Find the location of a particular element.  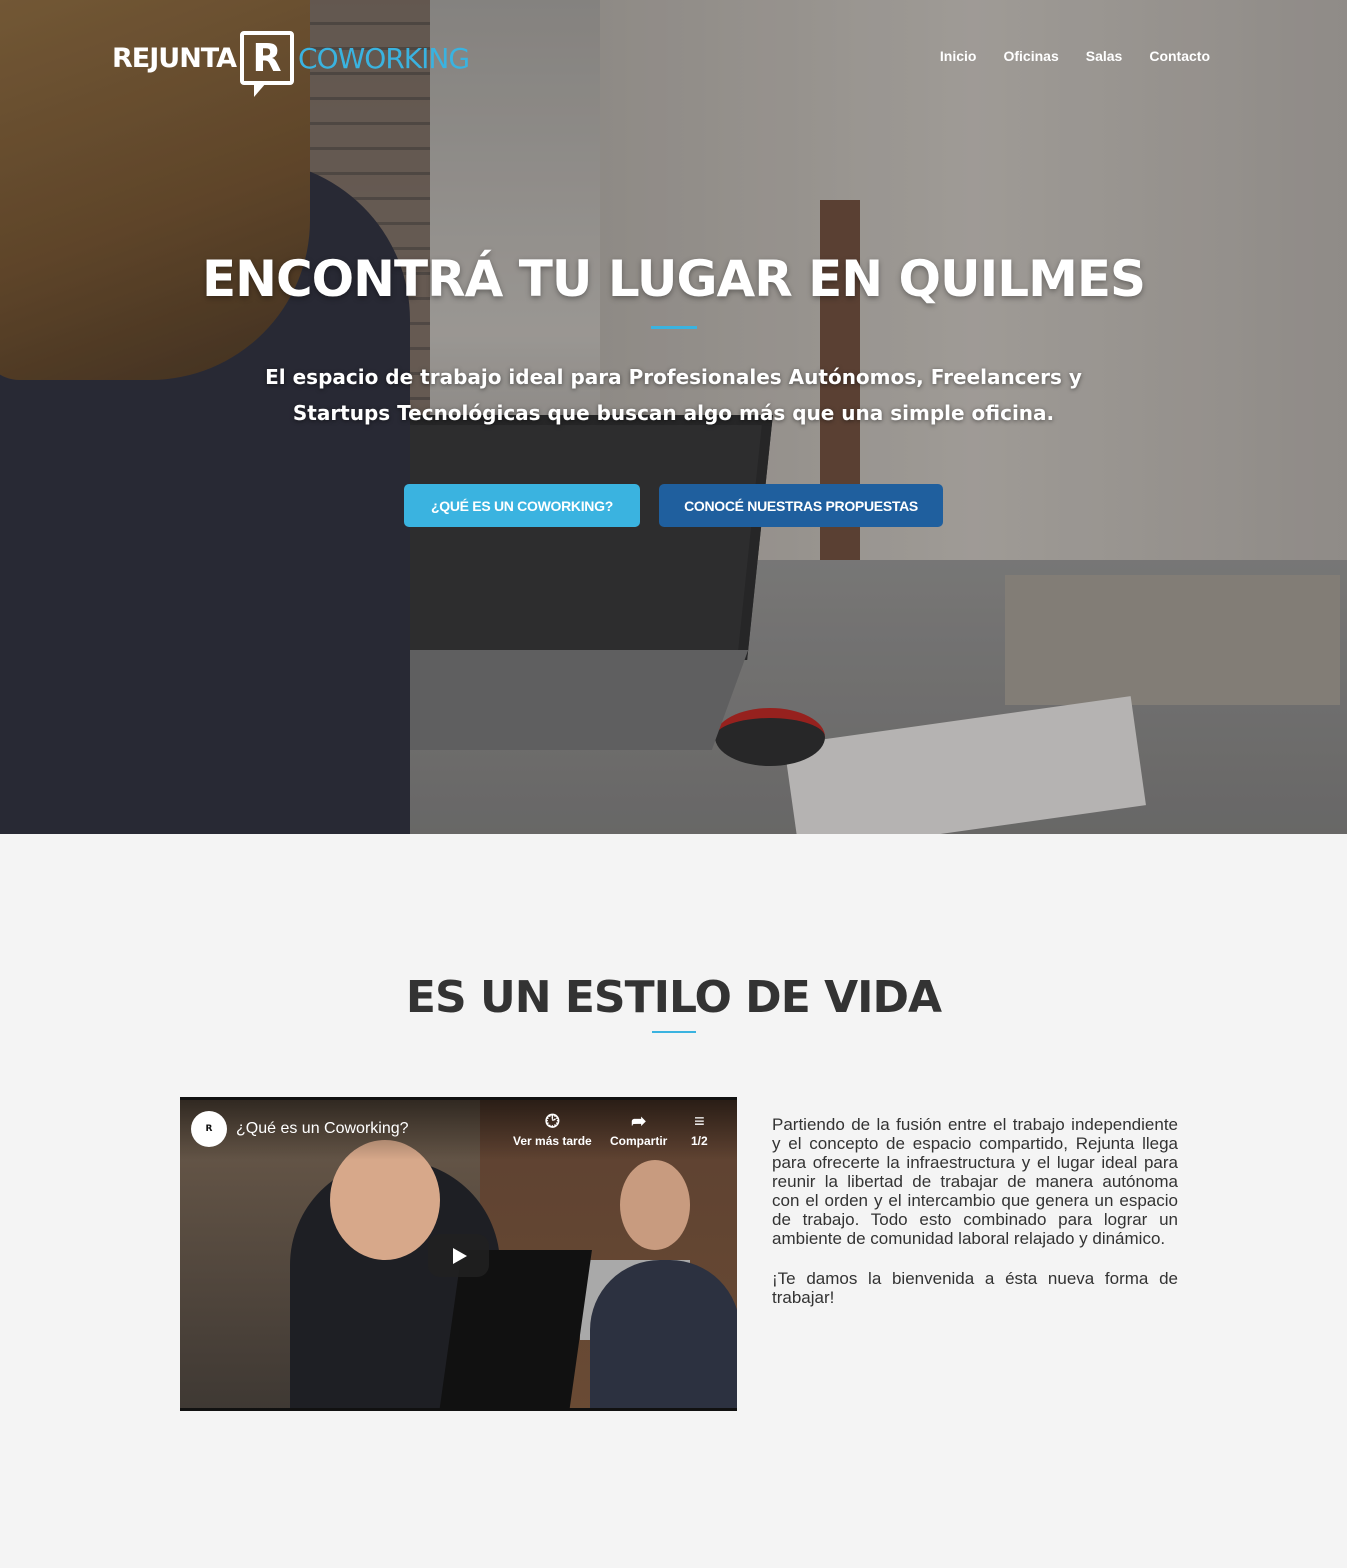

nav-item-oficinas: Oficinas is located at coordinates (1030, 56).